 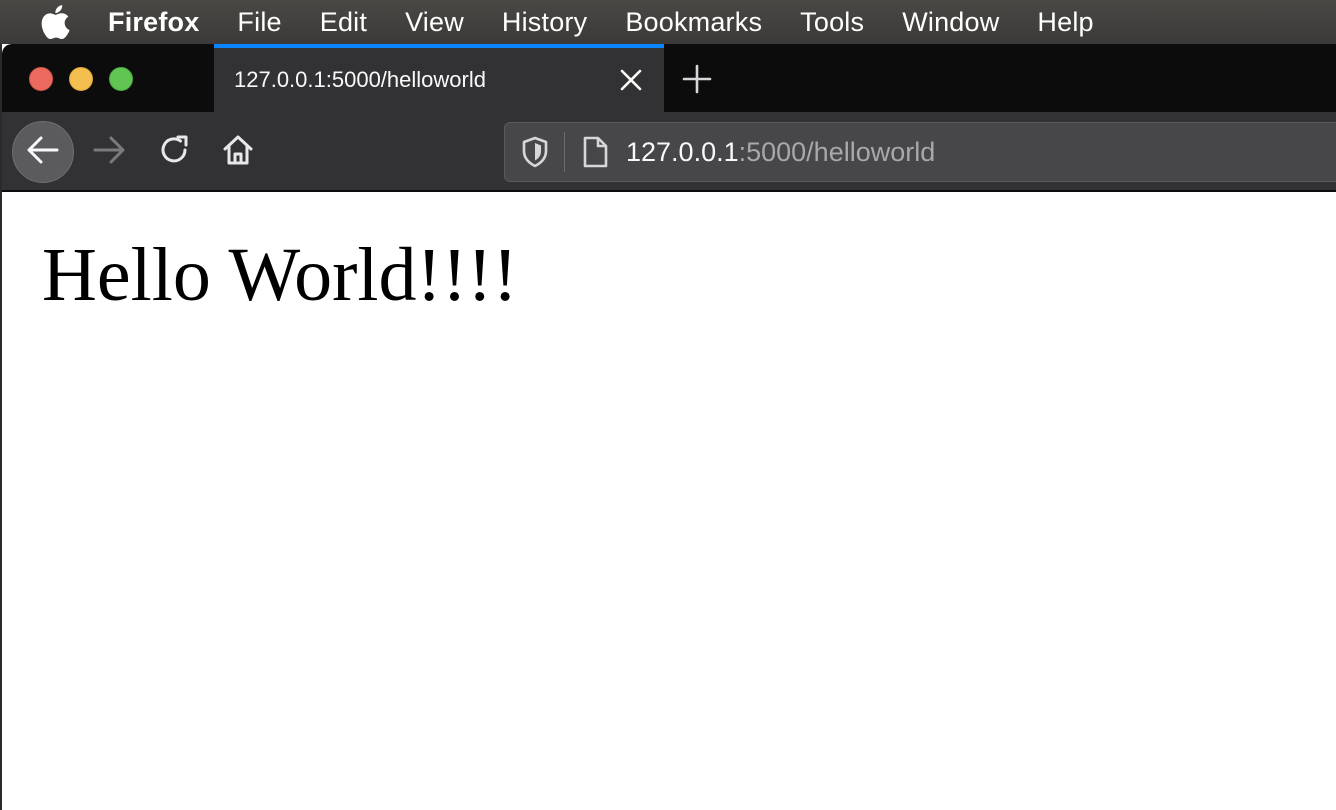 I want to click on reload-button, so click(x=175, y=152).